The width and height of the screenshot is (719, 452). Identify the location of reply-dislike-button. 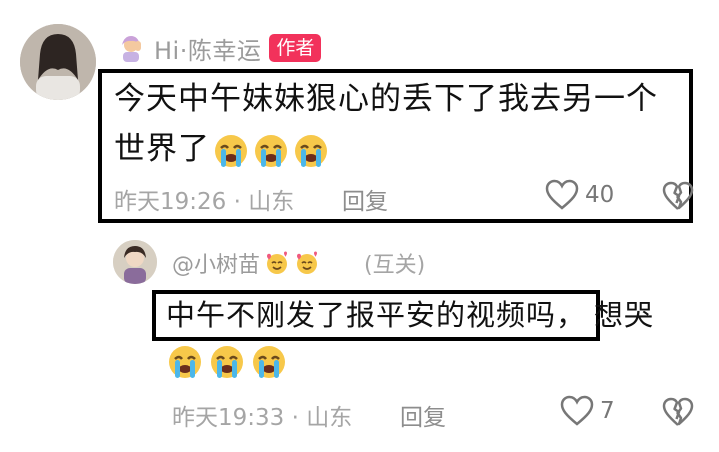
(678, 414).